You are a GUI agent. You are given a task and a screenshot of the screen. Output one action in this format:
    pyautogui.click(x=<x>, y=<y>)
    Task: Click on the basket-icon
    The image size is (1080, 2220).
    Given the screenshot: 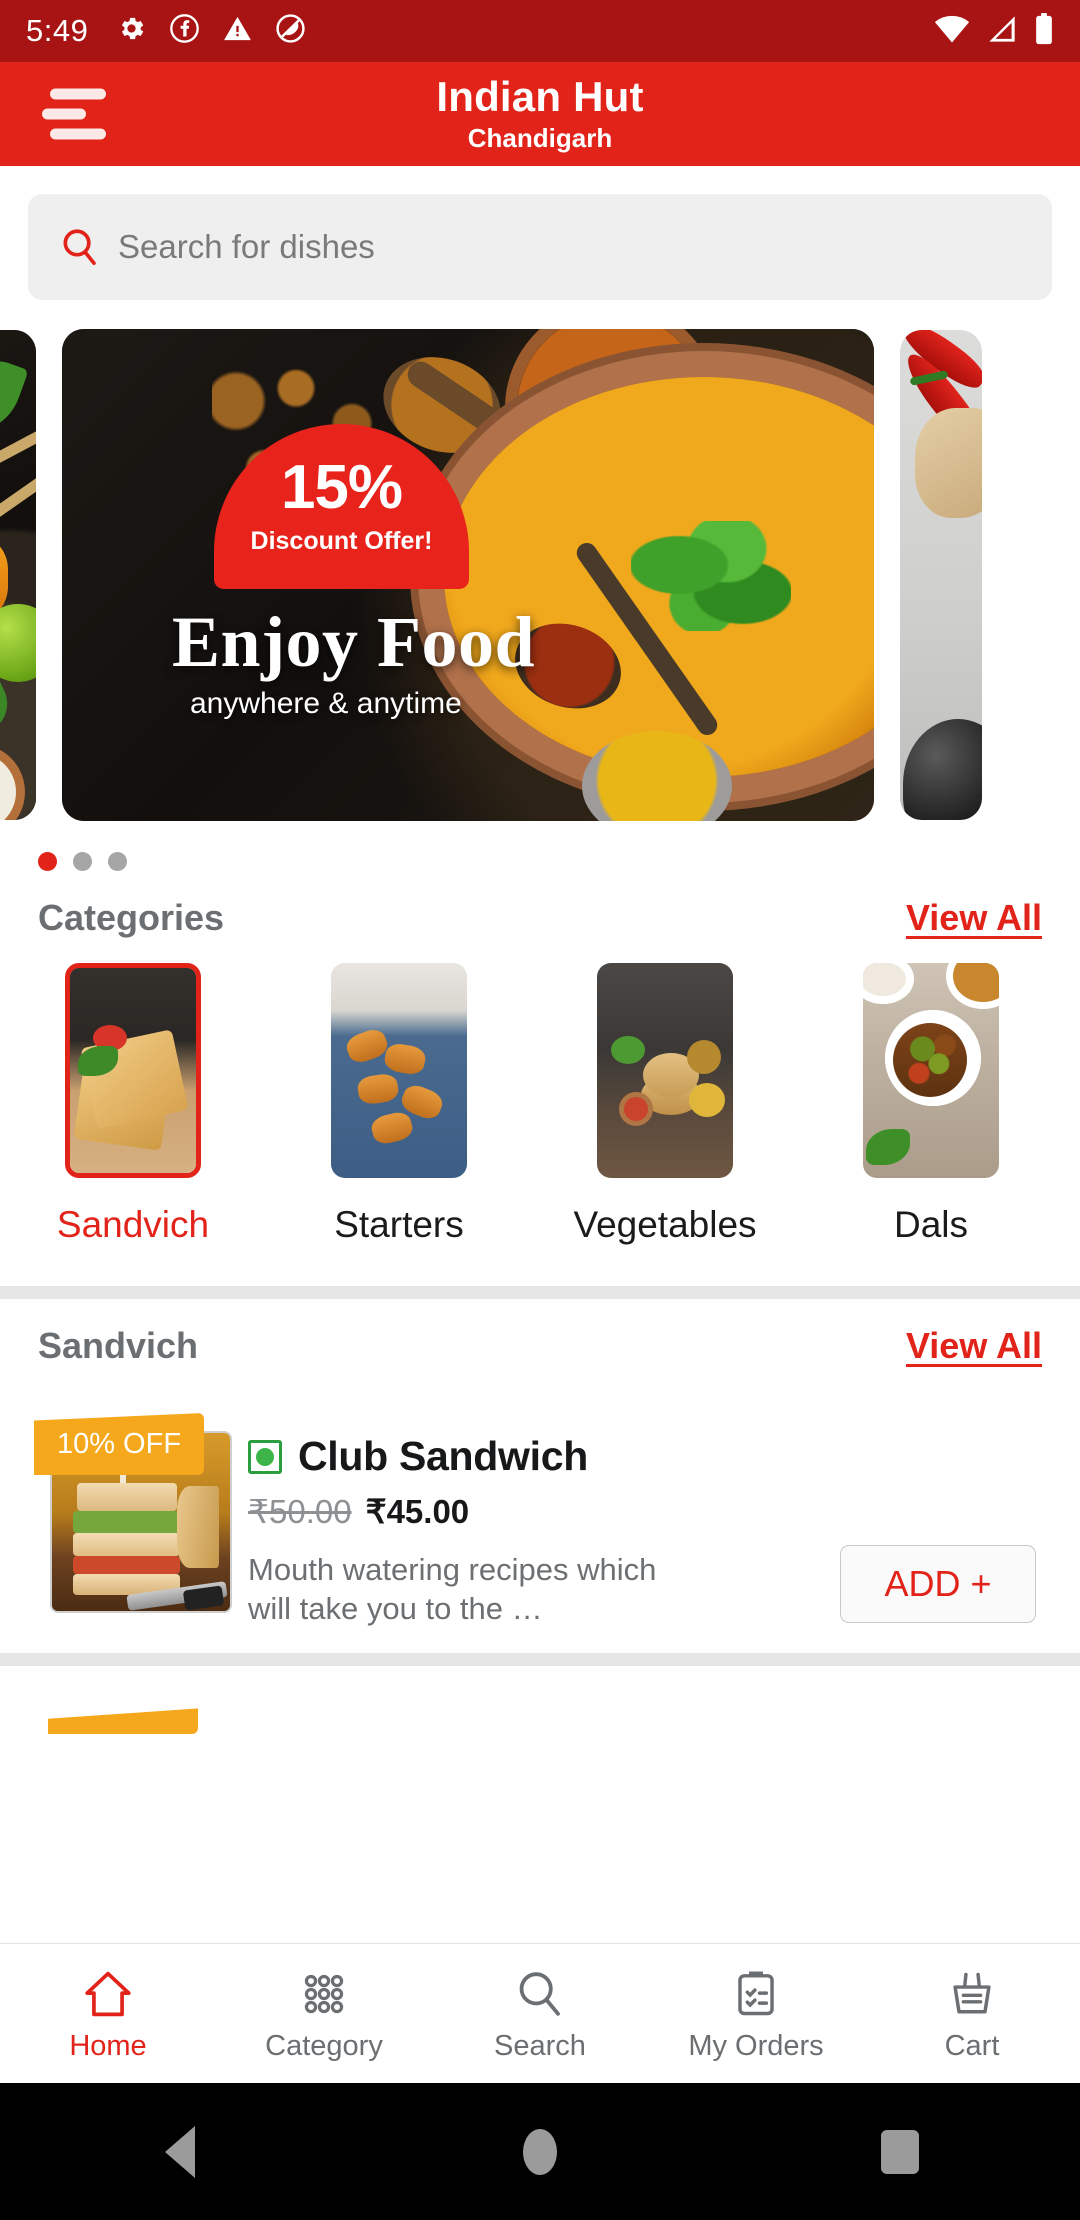 What is the action you would take?
    pyautogui.click(x=972, y=1994)
    